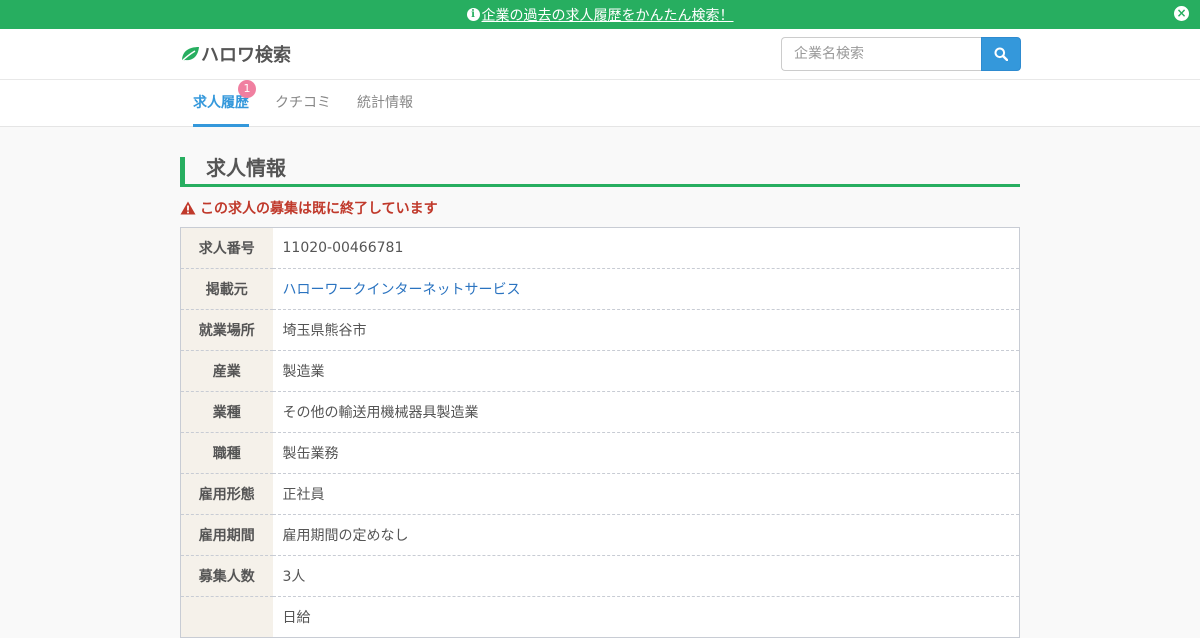 This screenshot has width=1200, height=638. What do you see at coordinates (226, 371) in the screenshot?
I see `row-label: 産業` at bounding box center [226, 371].